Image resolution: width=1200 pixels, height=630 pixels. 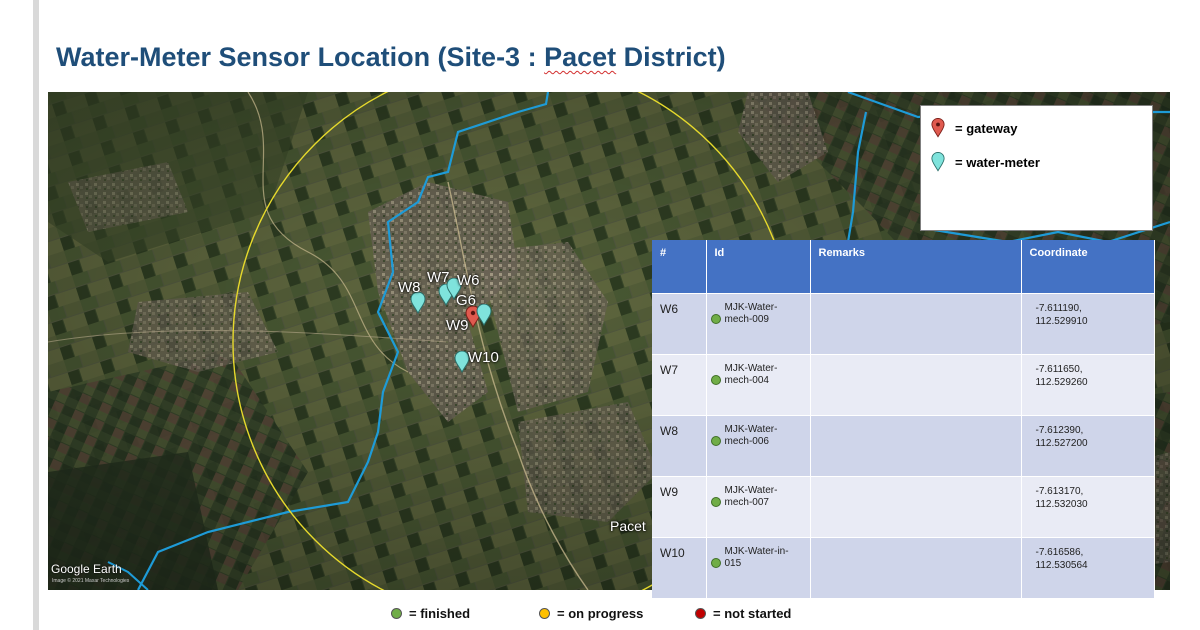 What do you see at coordinates (1061, 382) in the screenshot?
I see `row-coordinate-lon: 112.529260` at bounding box center [1061, 382].